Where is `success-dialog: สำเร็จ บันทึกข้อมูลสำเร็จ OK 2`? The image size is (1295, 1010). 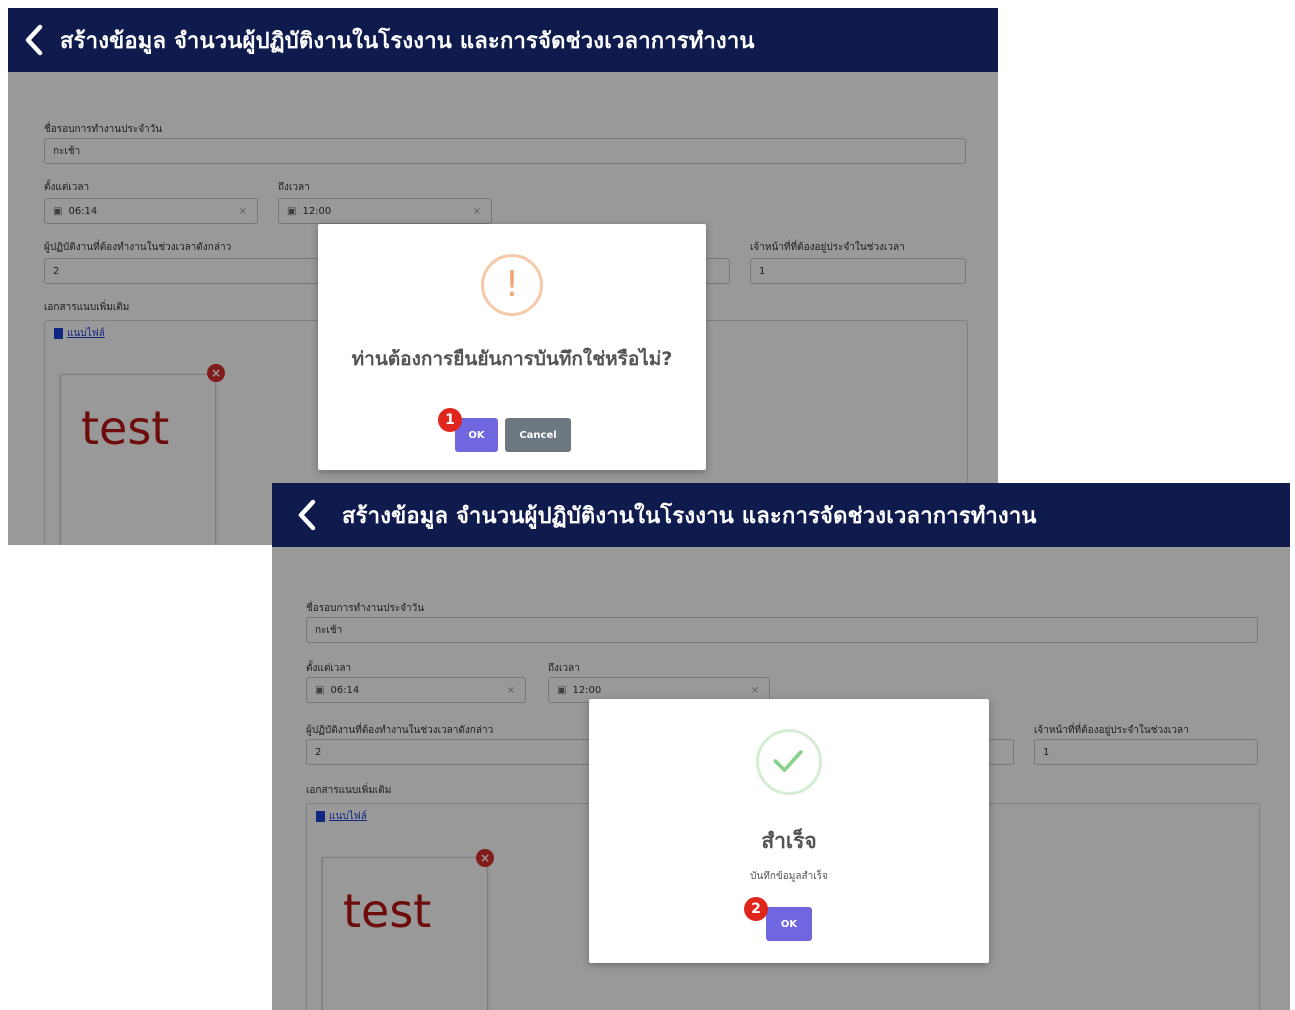
success-dialog: สำเร็จ บันทึกข้อมูลสำเร็จ OK 2 is located at coordinates (789, 831).